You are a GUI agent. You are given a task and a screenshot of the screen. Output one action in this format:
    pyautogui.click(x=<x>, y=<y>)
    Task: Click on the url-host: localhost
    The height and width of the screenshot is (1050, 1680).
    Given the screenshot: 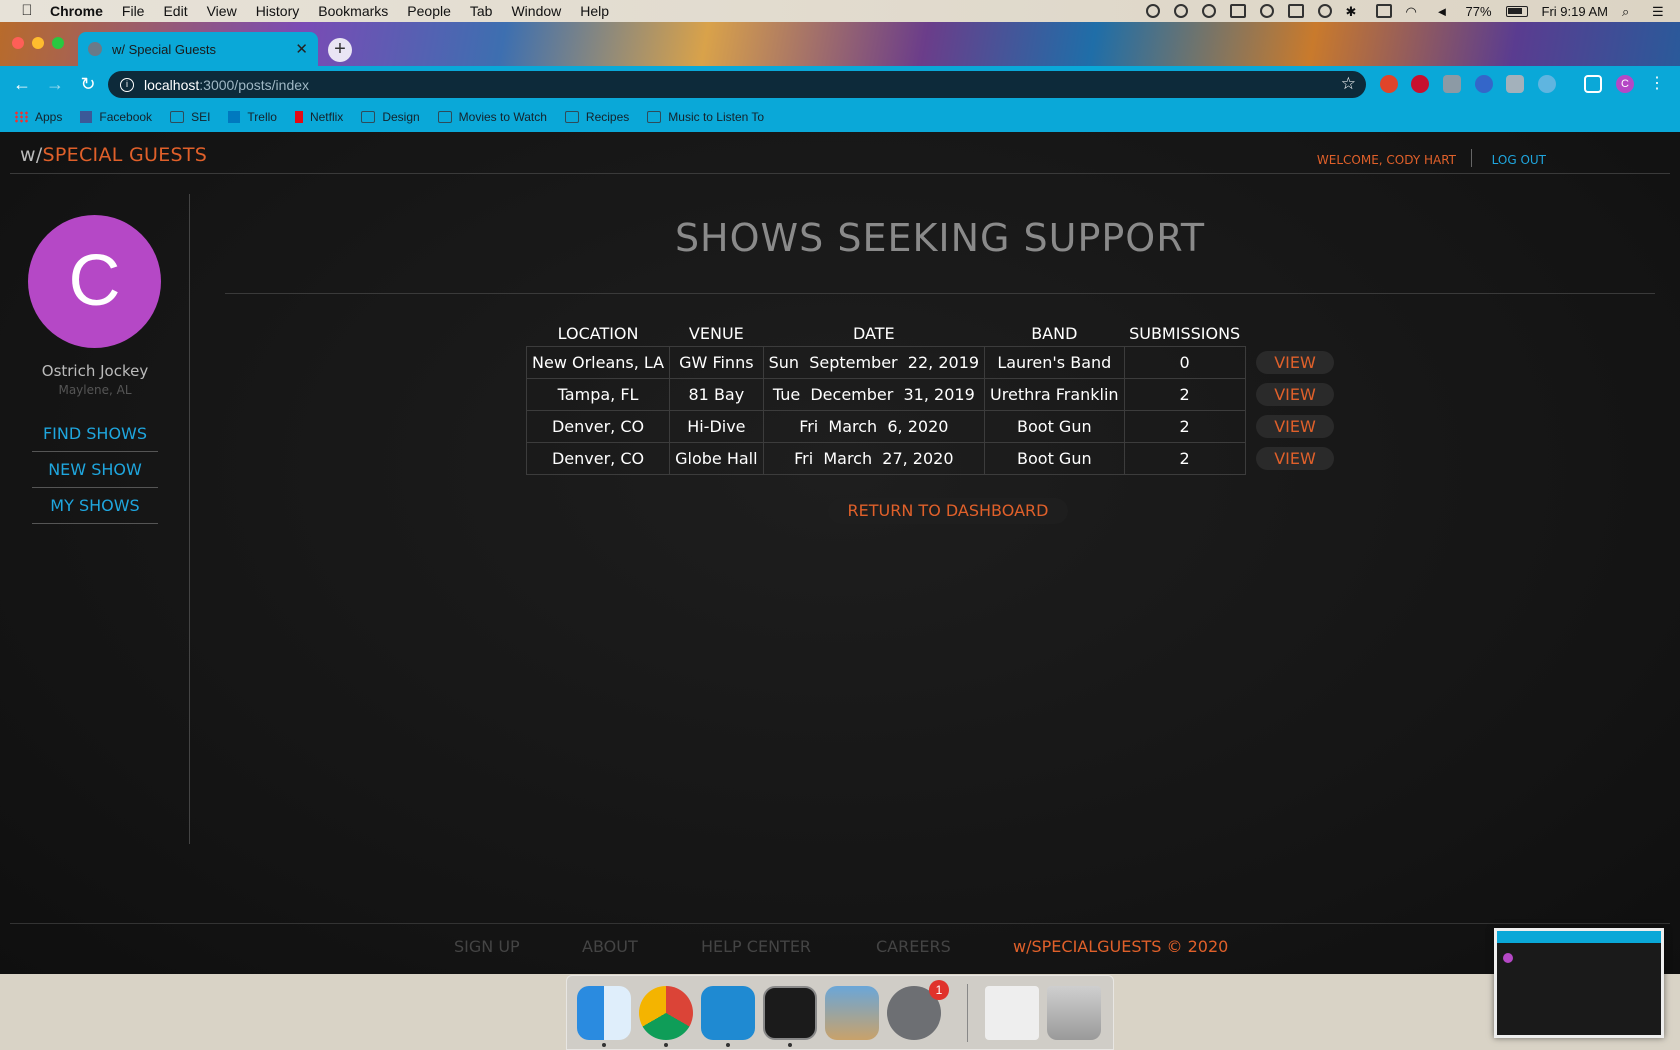 What is the action you would take?
    pyautogui.click(x=172, y=84)
    